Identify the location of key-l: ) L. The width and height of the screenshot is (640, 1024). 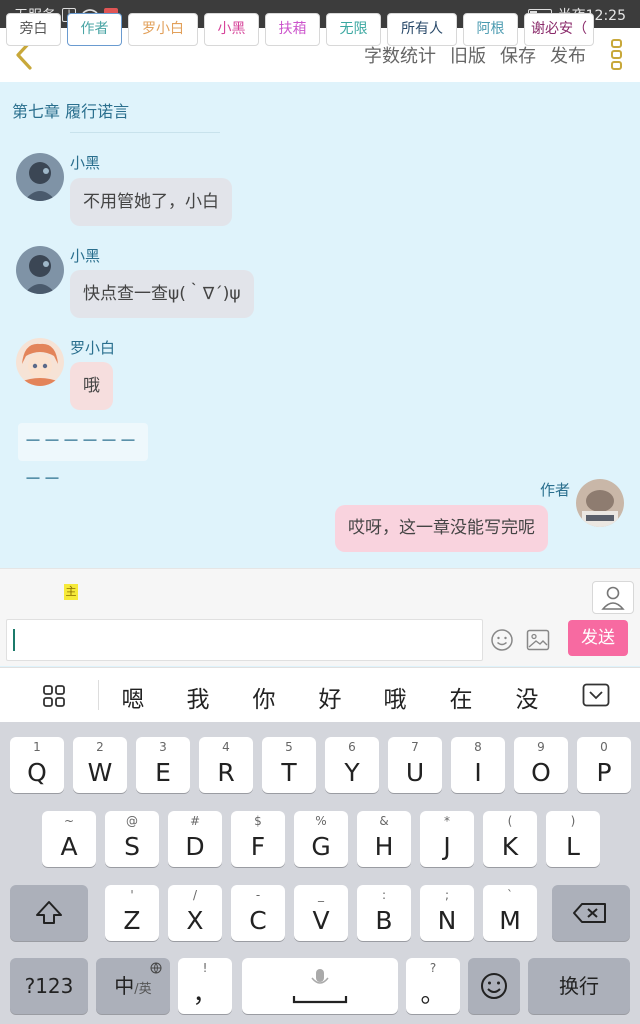
(573, 839).